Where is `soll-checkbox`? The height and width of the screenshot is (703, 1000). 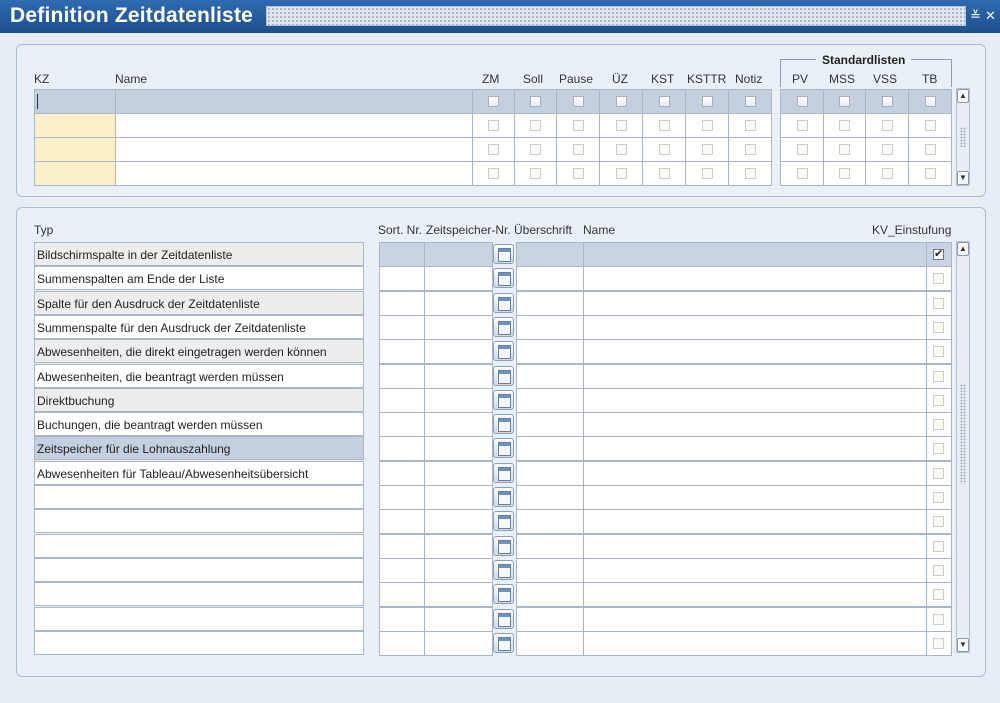 soll-checkbox is located at coordinates (535, 173).